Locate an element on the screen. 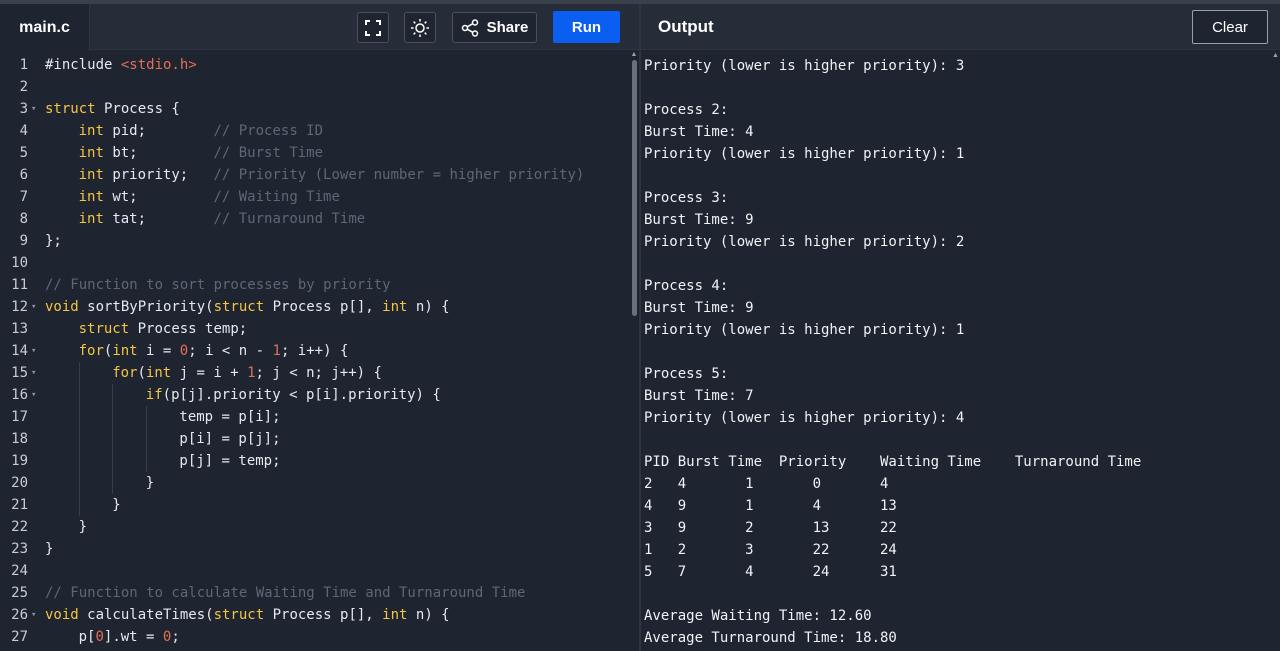 The image size is (1280, 651). code-token: ].wt = is located at coordinates (133, 637).